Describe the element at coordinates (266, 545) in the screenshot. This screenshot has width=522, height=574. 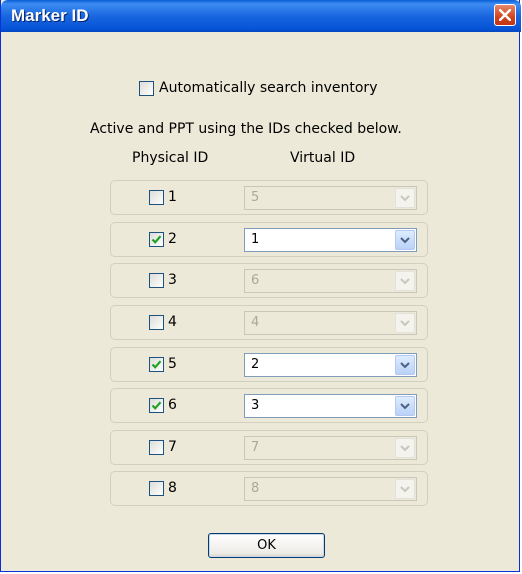
I see `ok-button: OK` at that location.